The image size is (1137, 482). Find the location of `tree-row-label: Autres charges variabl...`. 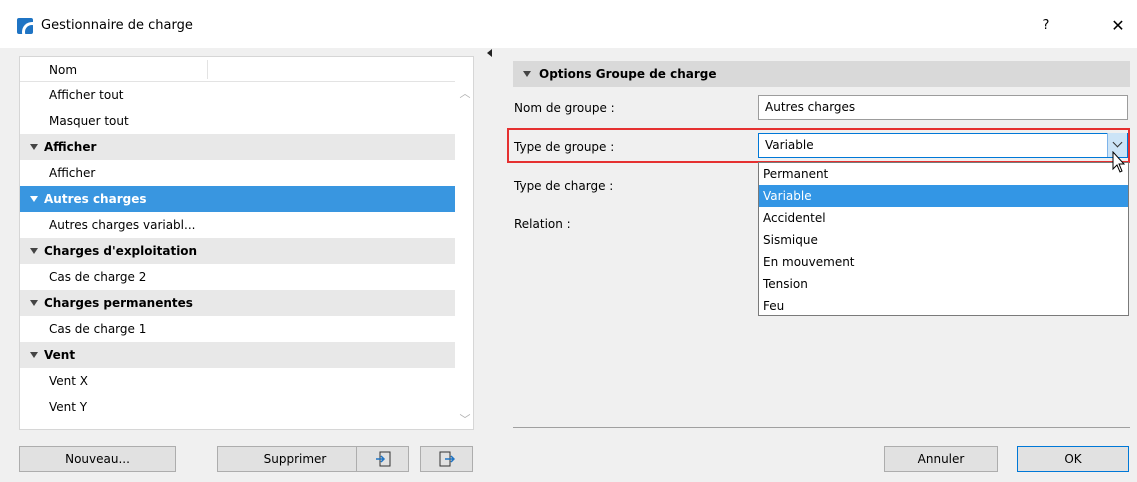

tree-row-label: Autres charges variabl... is located at coordinates (122, 225).